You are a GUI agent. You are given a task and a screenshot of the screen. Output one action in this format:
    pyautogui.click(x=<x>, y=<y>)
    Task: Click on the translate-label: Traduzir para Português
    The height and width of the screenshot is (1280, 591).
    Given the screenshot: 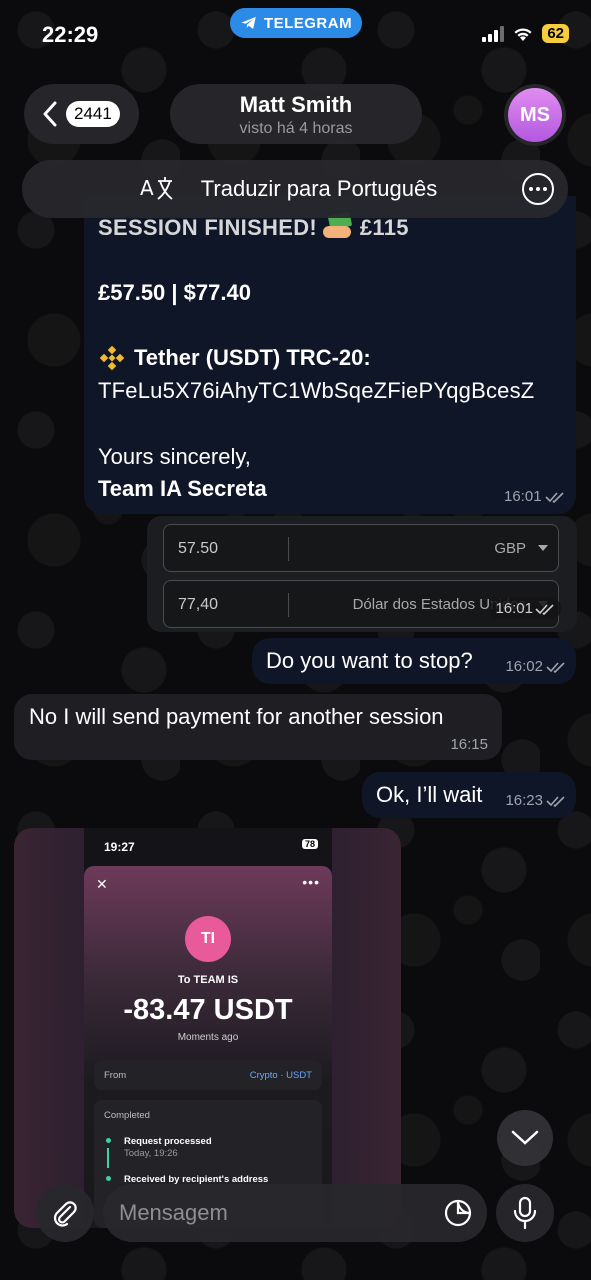 What is the action you would take?
    pyautogui.click(x=319, y=188)
    